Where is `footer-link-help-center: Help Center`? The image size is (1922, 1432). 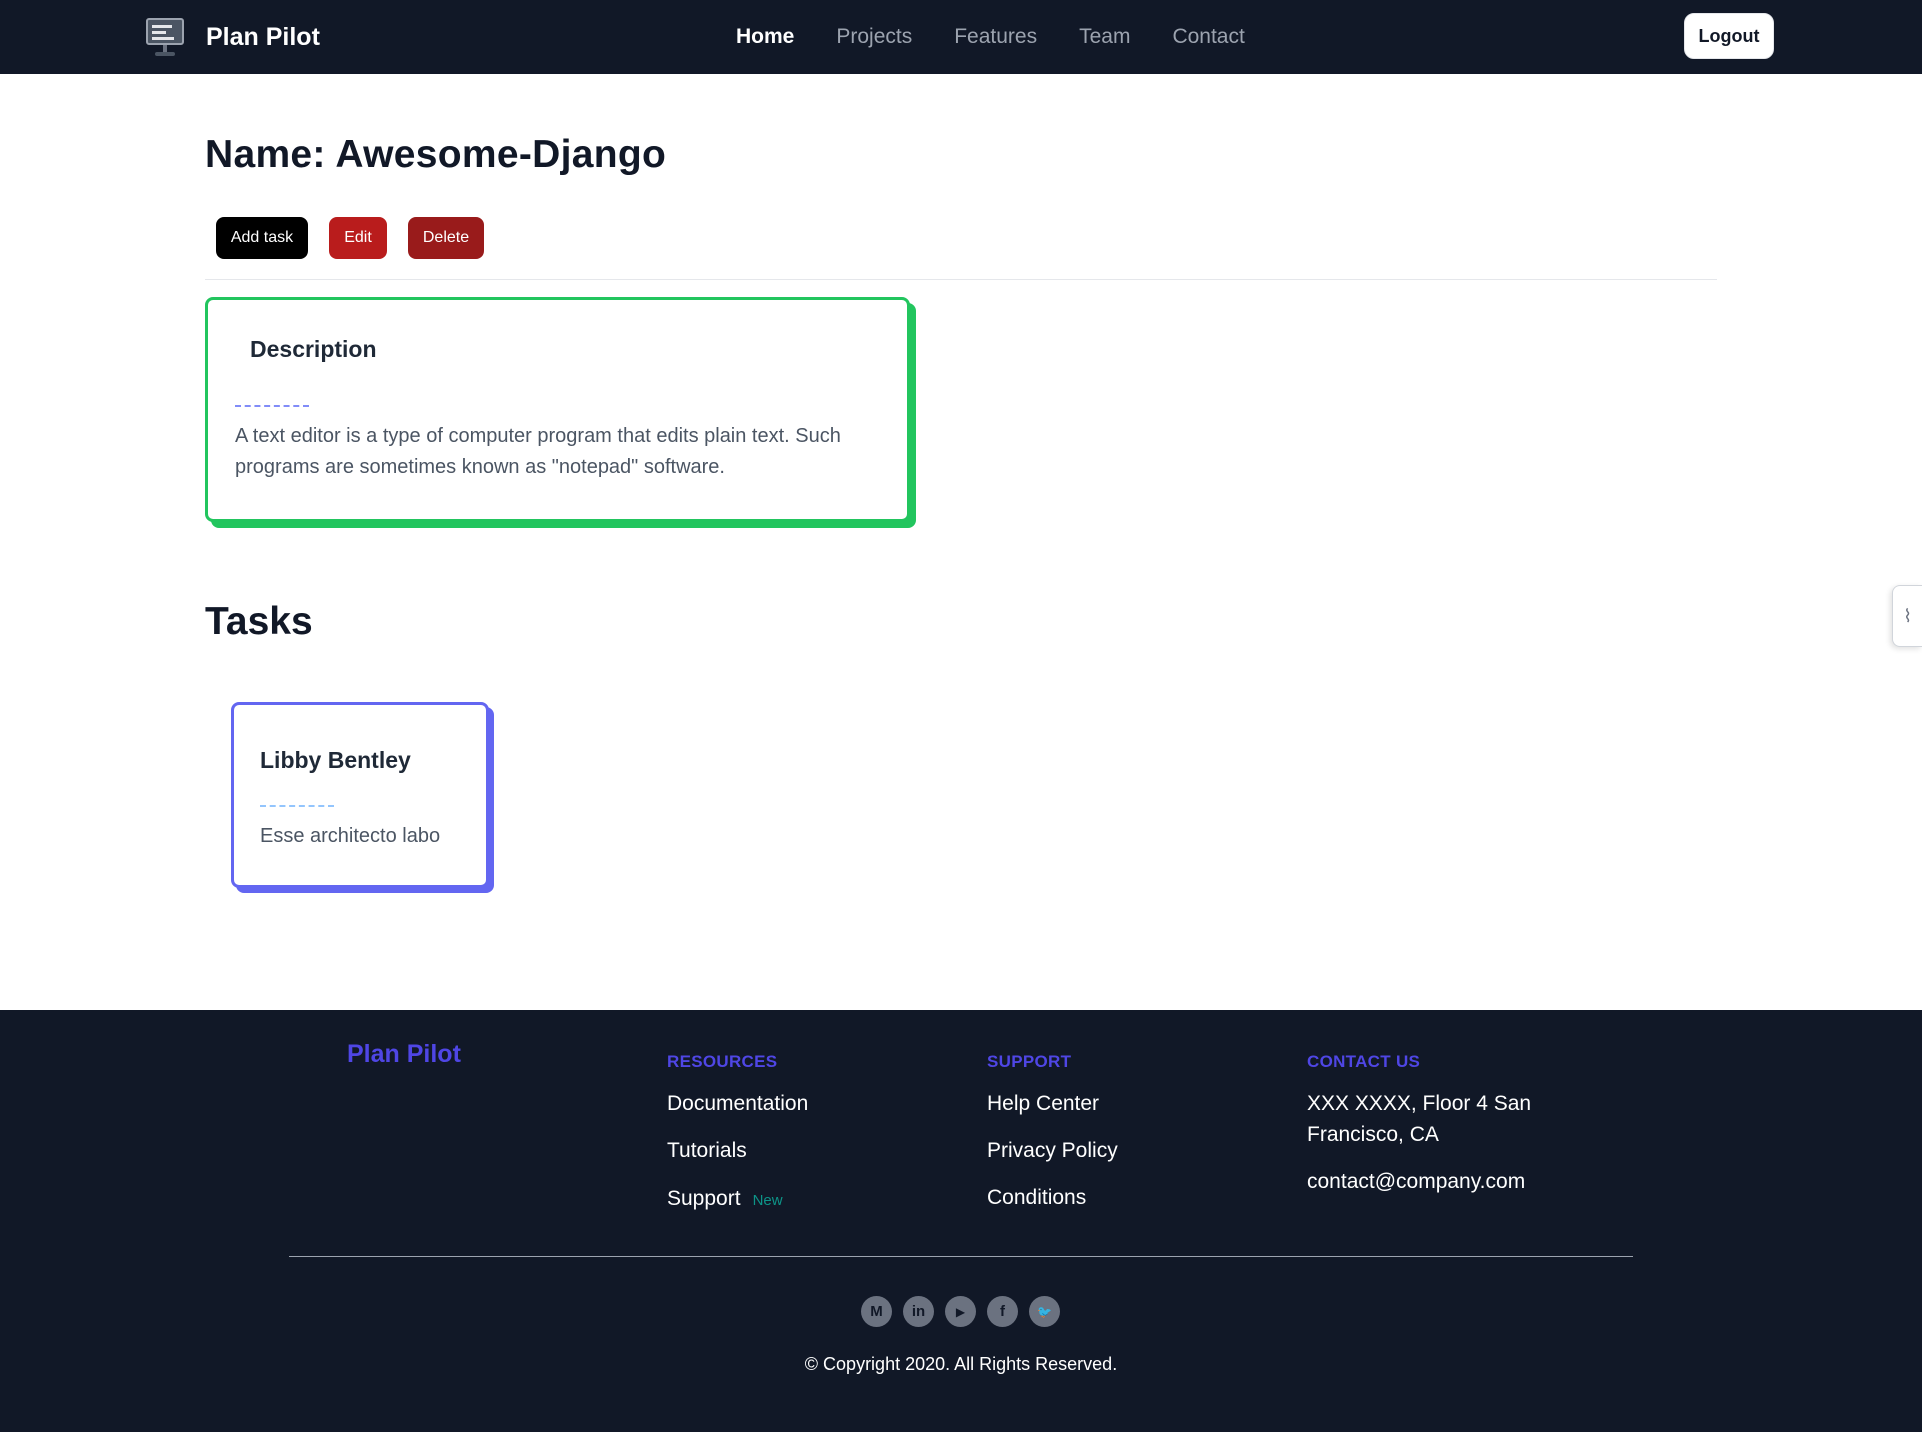
footer-link-help-center: Help Center is located at coordinates (1043, 1104).